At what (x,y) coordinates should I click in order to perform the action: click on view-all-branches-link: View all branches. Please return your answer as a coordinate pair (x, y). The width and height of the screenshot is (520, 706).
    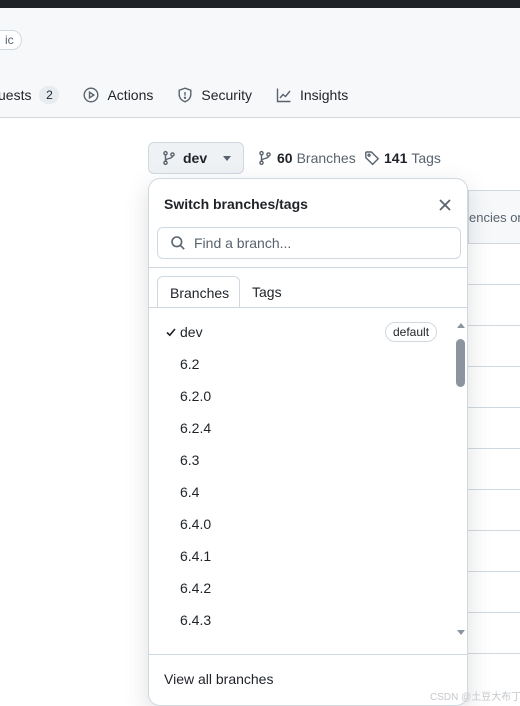
    Looking at the image, I should click on (218, 679).